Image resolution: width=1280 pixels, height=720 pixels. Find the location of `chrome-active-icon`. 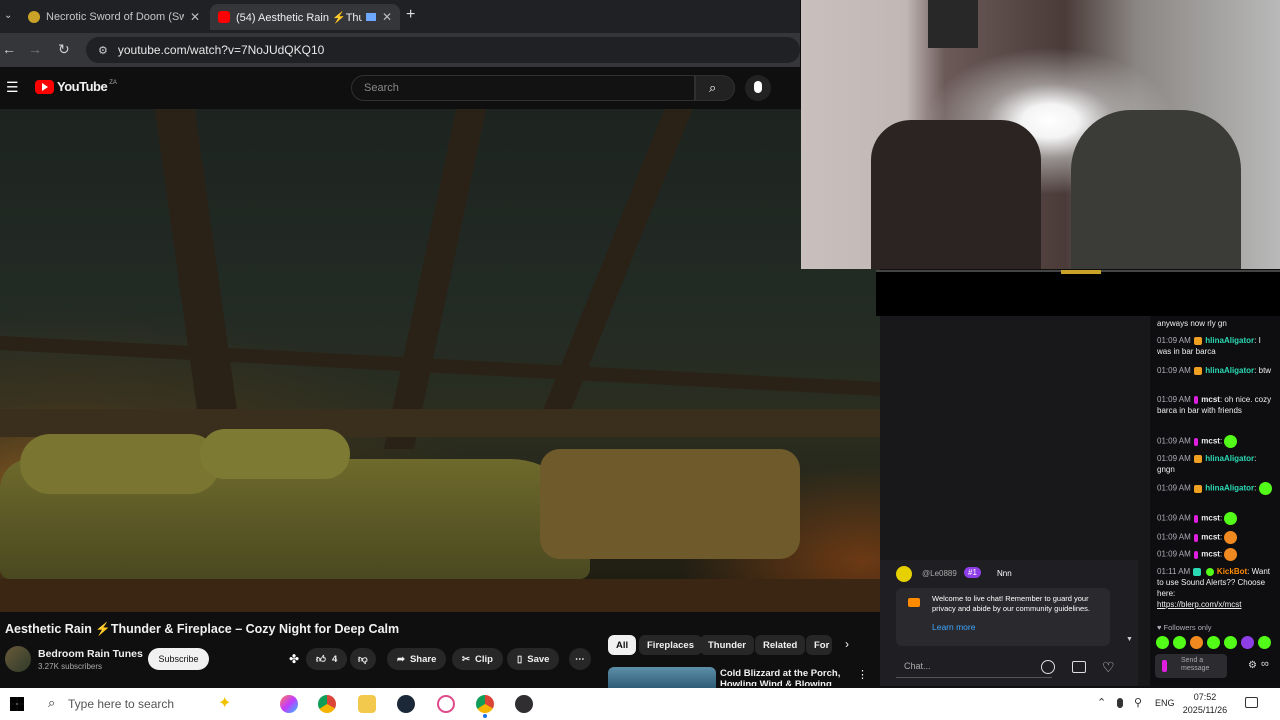

chrome-active-icon is located at coordinates (485, 704).